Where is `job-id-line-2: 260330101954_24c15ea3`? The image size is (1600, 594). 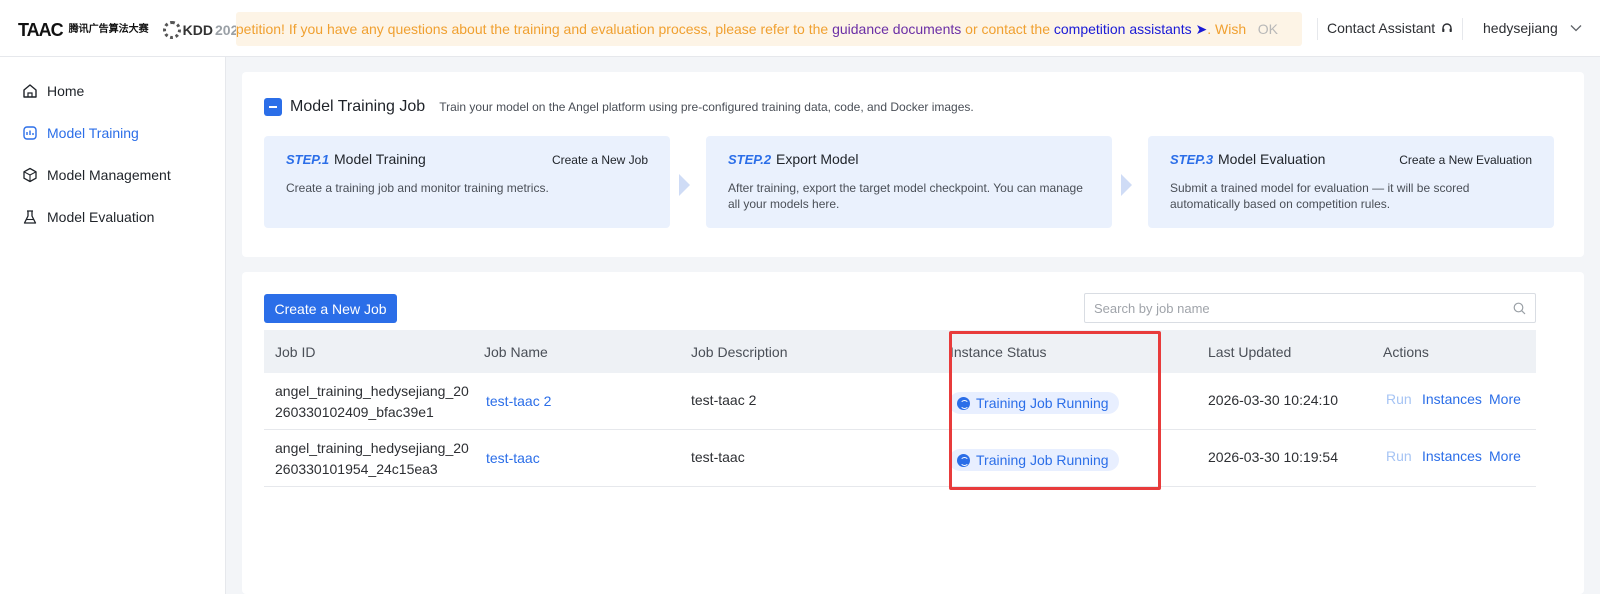 job-id-line-2: 260330101954_24c15ea3 is located at coordinates (356, 469).